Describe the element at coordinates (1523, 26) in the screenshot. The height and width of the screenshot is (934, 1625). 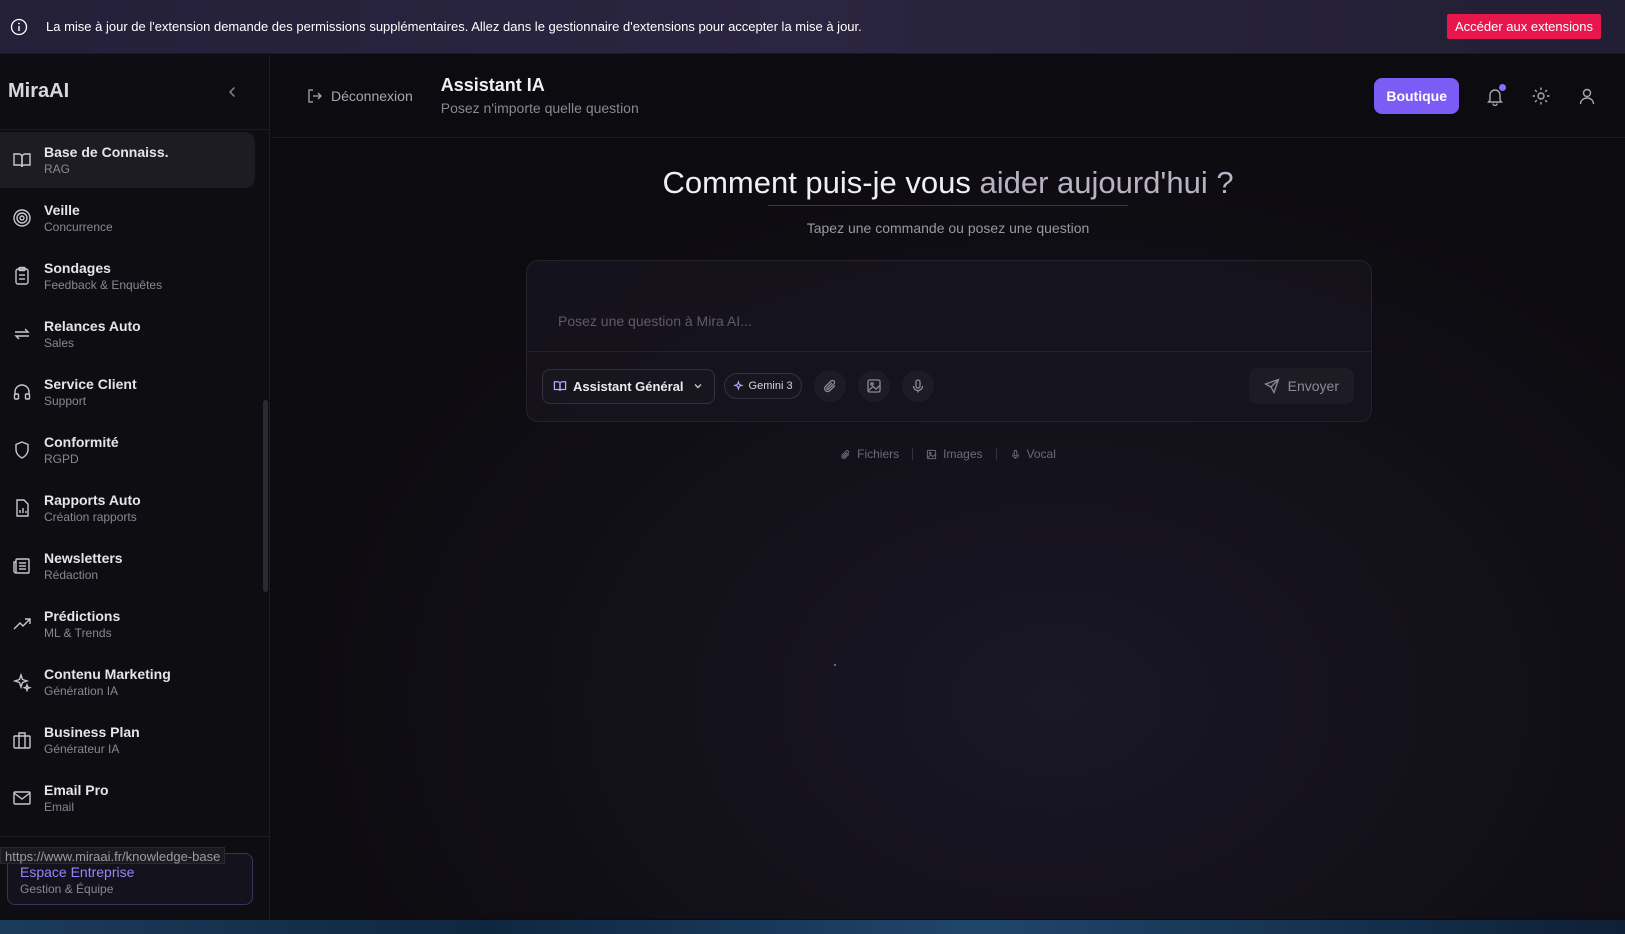
I see `open-extensions-button: Accéder aux extensions` at that location.